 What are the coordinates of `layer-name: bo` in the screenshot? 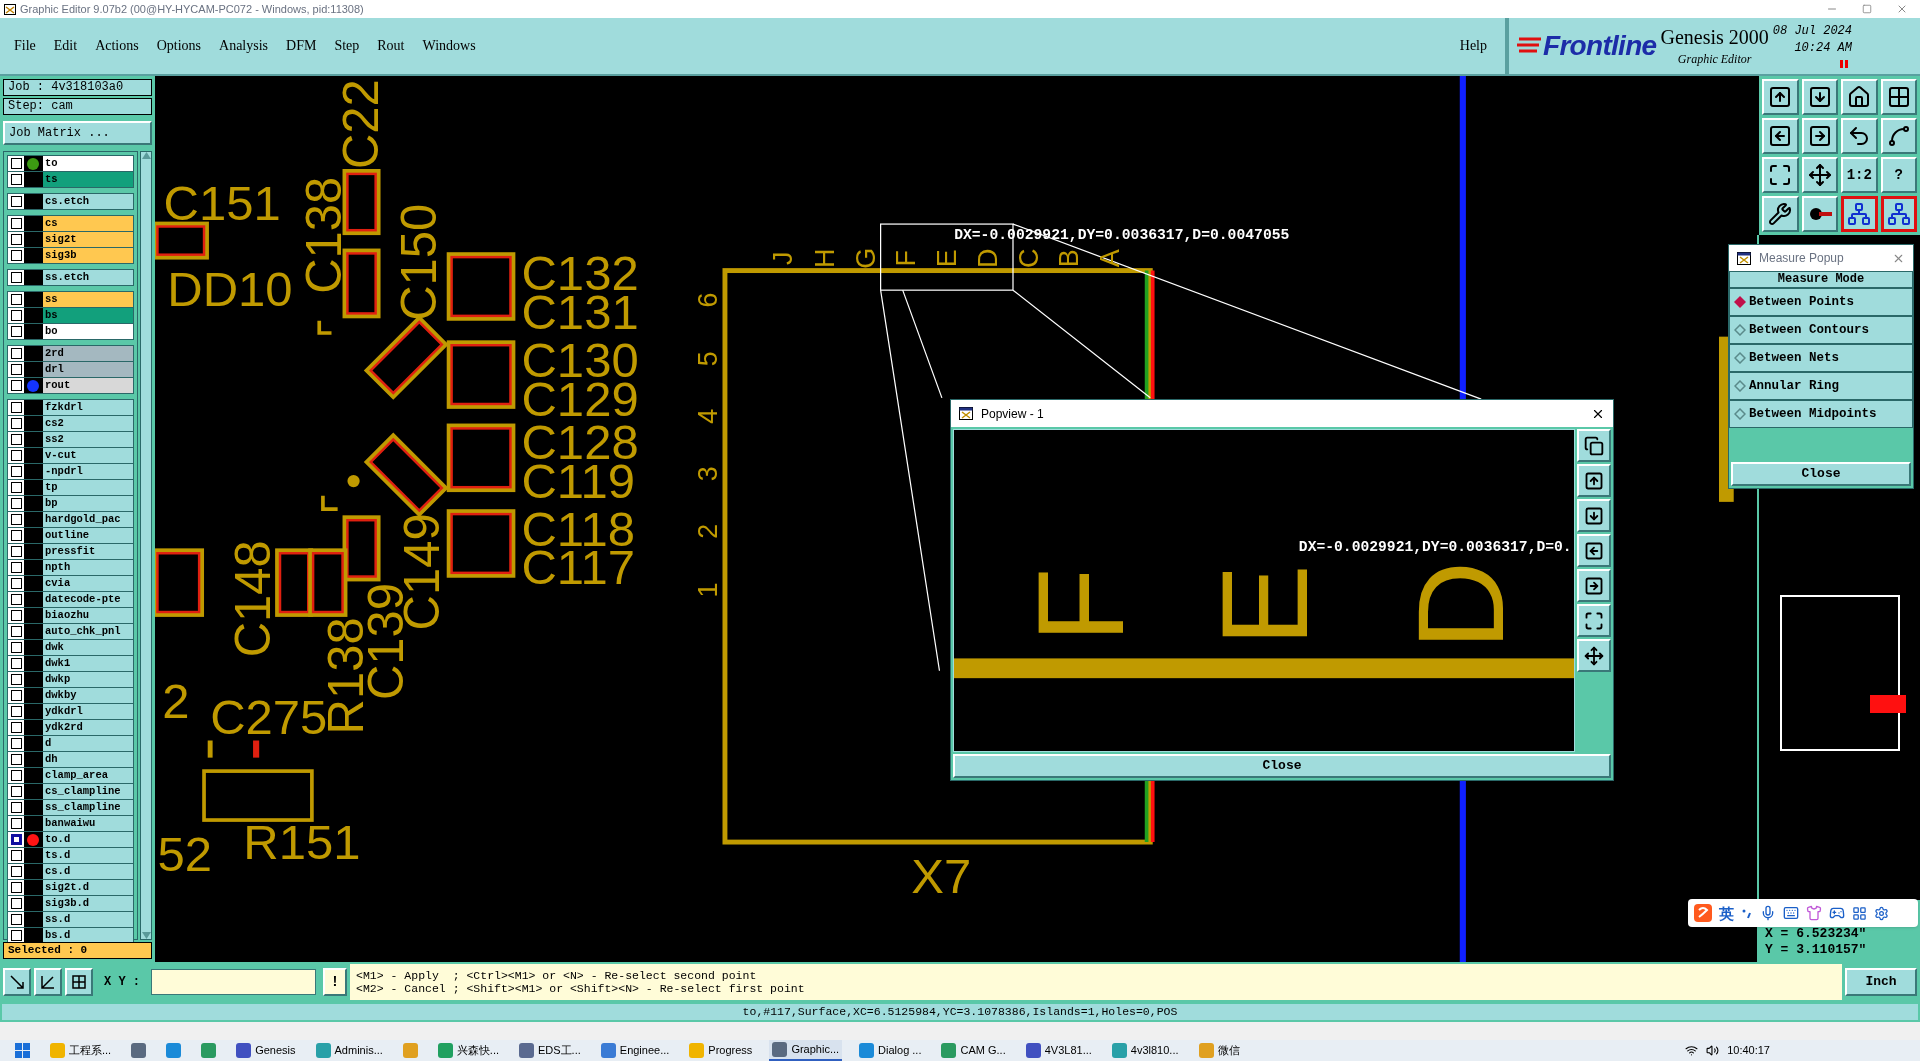 It's located at (87, 331).